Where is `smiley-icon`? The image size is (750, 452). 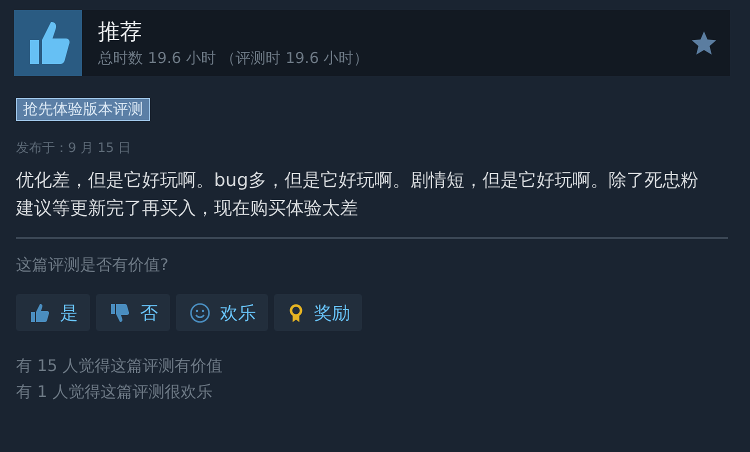
smiley-icon is located at coordinates (200, 312).